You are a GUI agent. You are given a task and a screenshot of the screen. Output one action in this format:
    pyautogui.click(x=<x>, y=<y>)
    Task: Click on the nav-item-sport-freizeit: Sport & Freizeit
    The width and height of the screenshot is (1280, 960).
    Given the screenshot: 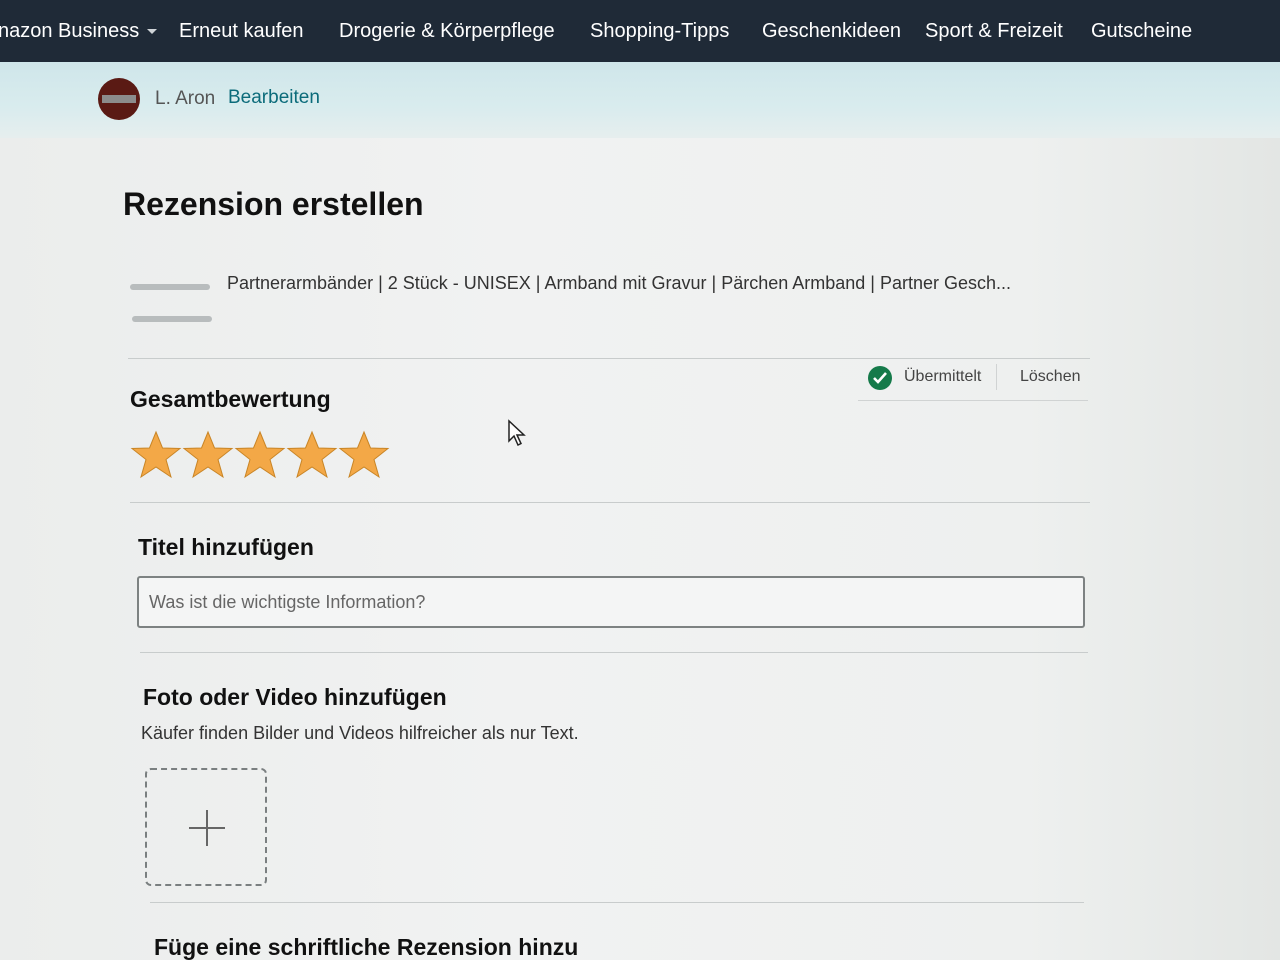 What is the action you would take?
    pyautogui.click(x=994, y=31)
    